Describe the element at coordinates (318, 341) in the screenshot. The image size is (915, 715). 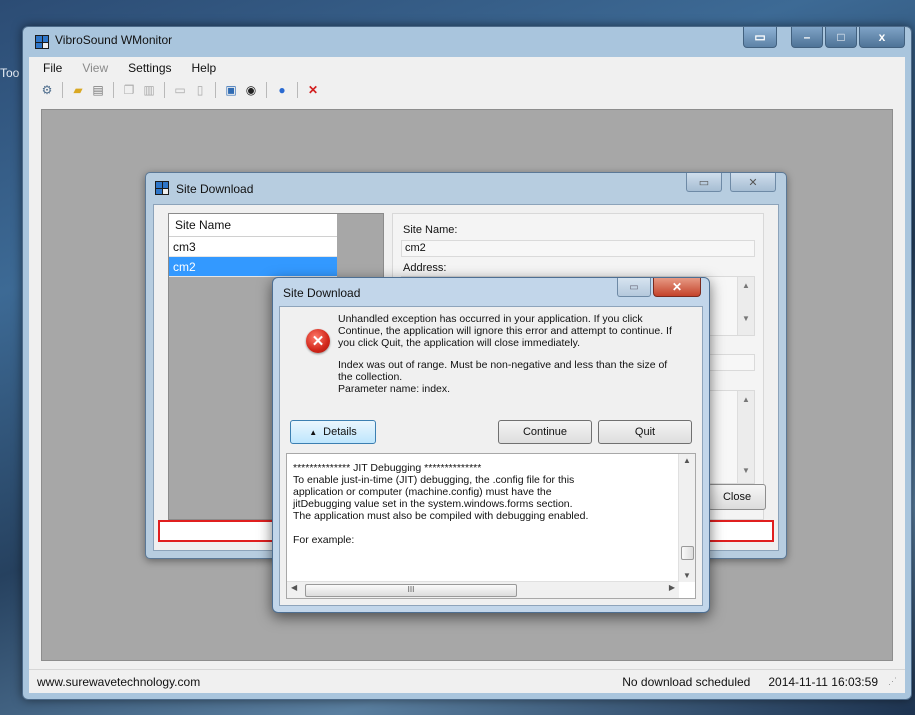
I see `error-icon: ✕` at that location.